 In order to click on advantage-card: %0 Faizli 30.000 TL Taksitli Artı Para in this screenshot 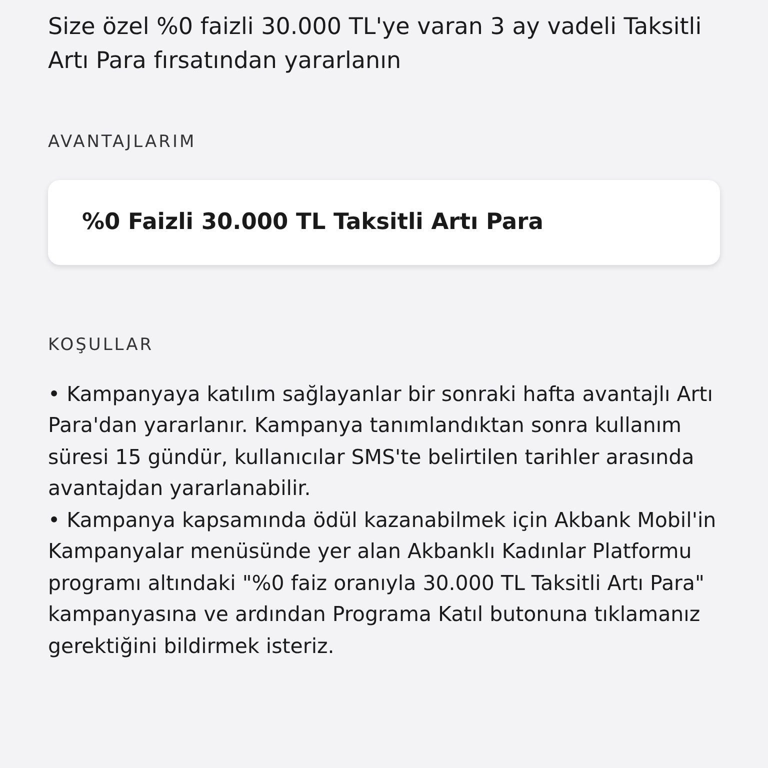, I will do `click(384, 223)`.